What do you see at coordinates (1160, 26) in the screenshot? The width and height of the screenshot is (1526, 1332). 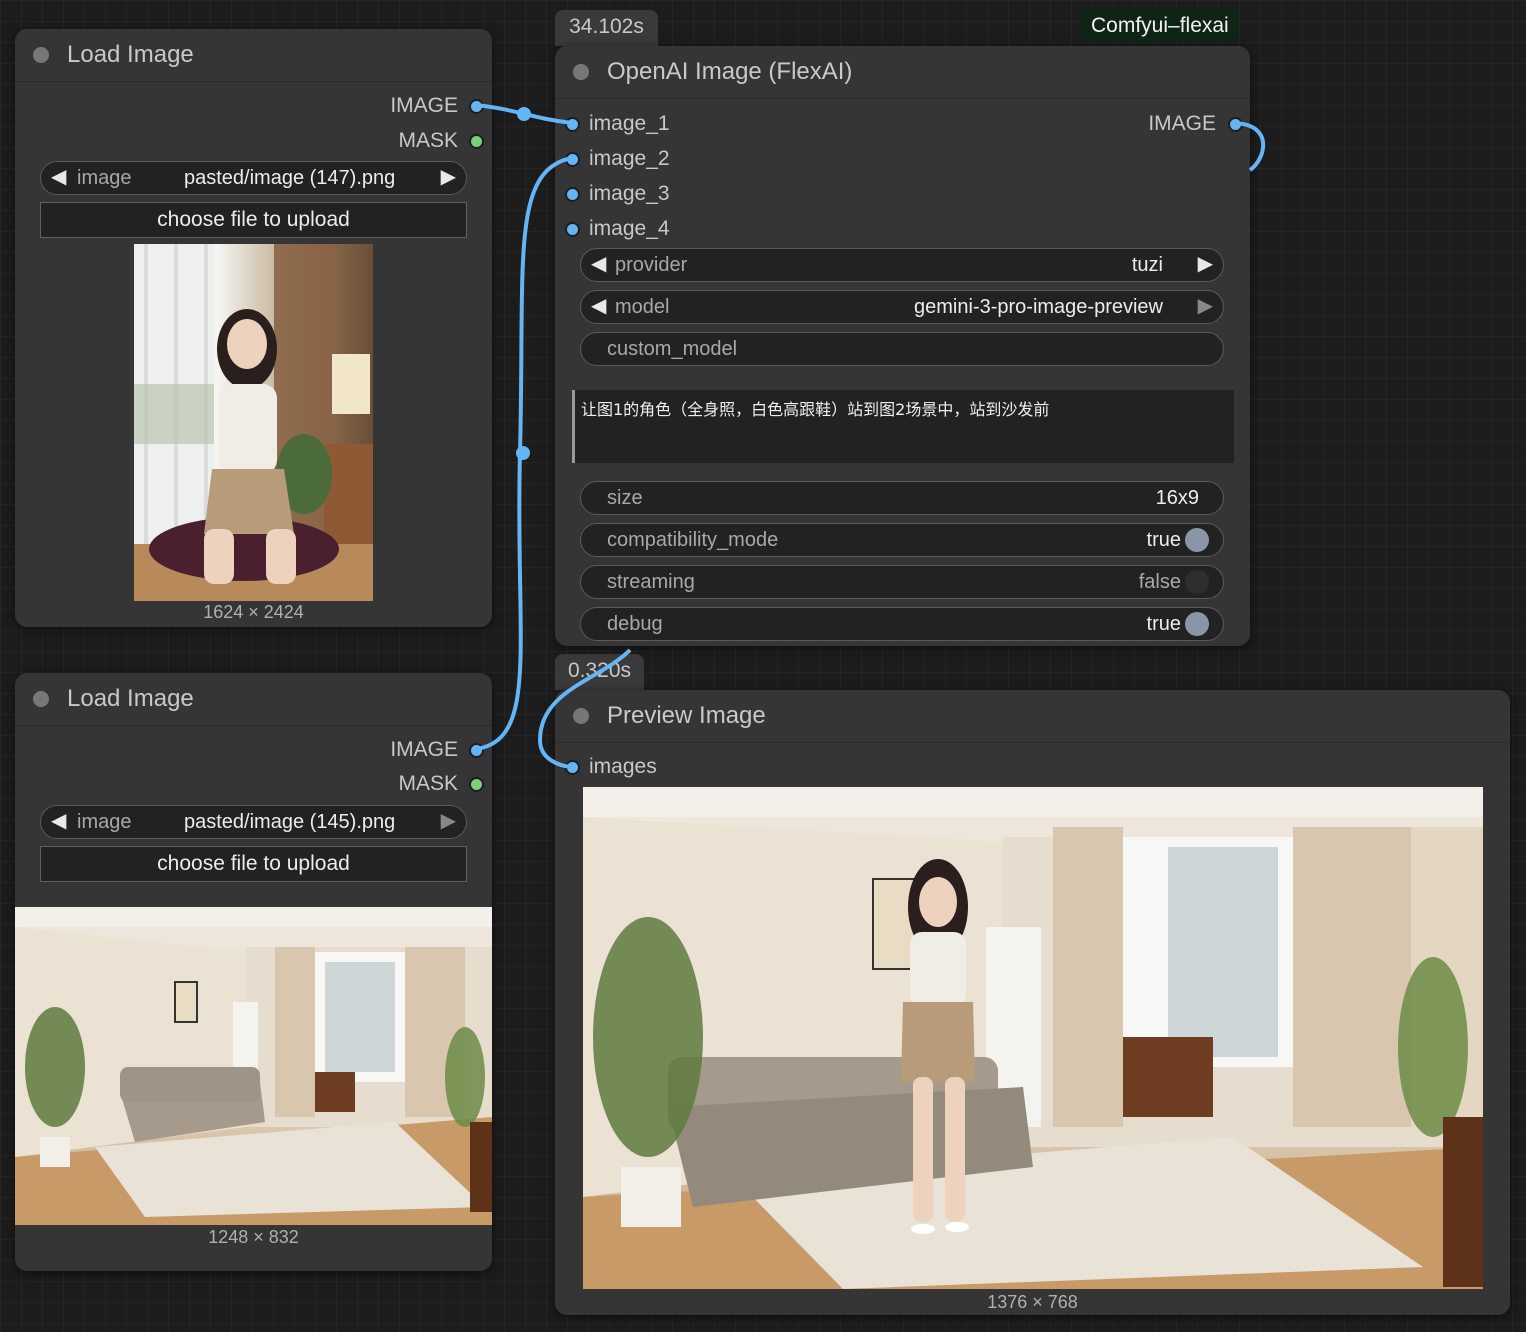 I see `group-label: Comfyui–flexai` at bounding box center [1160, 26].